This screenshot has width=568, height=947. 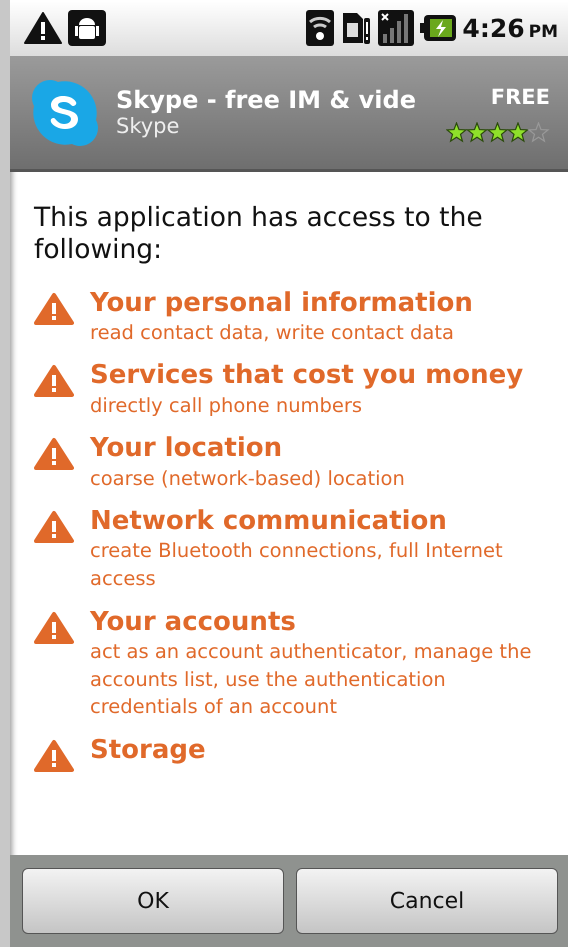 What do you see at coordinates (356, 28) in the screenshot?
I see `sim-card-icon` at bounding box center [356, 28].